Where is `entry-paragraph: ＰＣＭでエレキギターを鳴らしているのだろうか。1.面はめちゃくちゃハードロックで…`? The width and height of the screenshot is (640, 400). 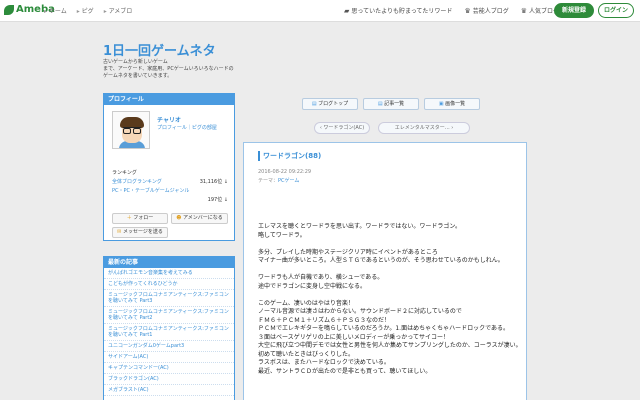
entry-paragraph: ＰＣＭでエレキギターを鳴らしているのだろうか。1.面はめちゃくちゃハードロックで… is located at coordinates (384, 328).